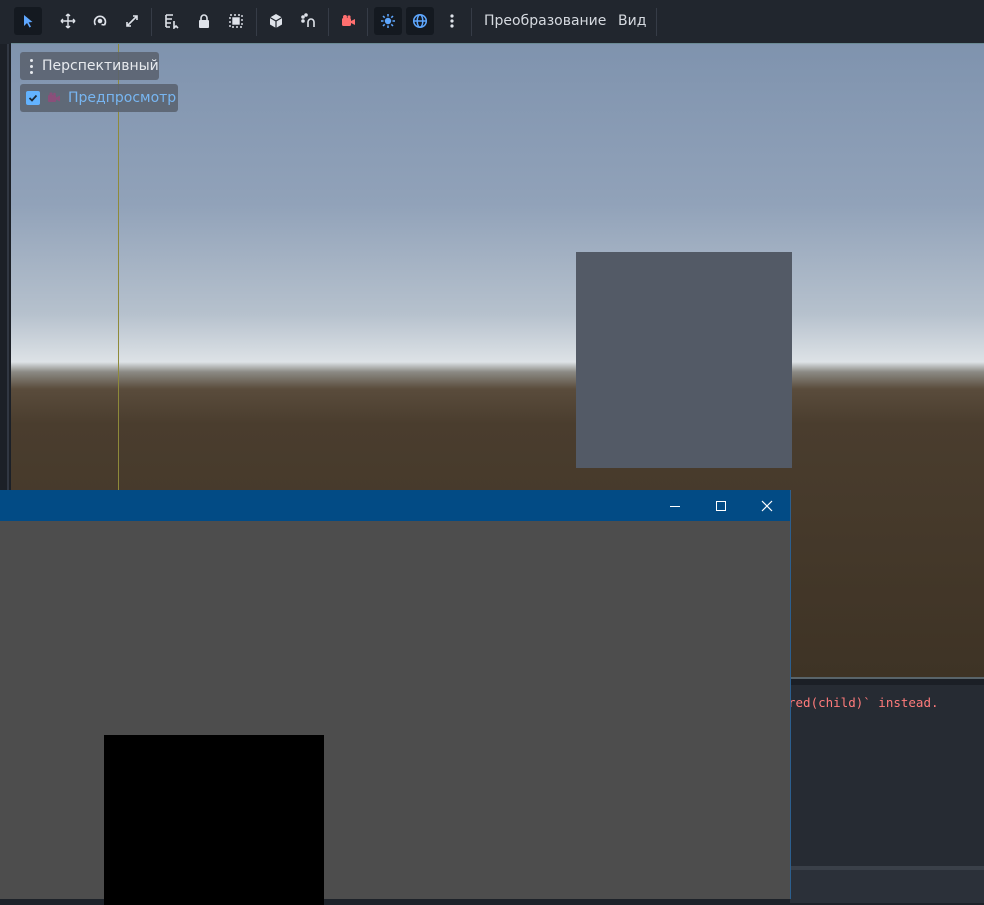  I want to click on rotate-mode-button, so click(100, 21).